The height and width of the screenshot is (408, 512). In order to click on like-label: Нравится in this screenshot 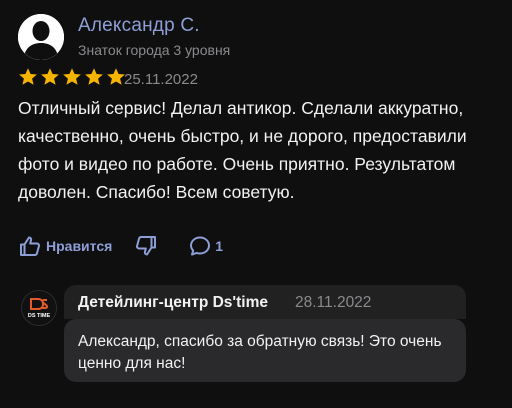, I will do `click(79, 246)`.